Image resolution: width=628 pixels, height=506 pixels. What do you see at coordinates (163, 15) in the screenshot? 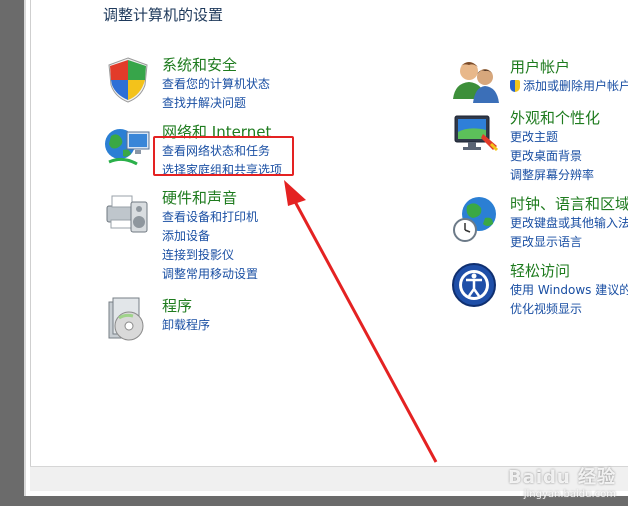
I see `page-title: 调整计算机的设置` at bounding box center [163, 15].